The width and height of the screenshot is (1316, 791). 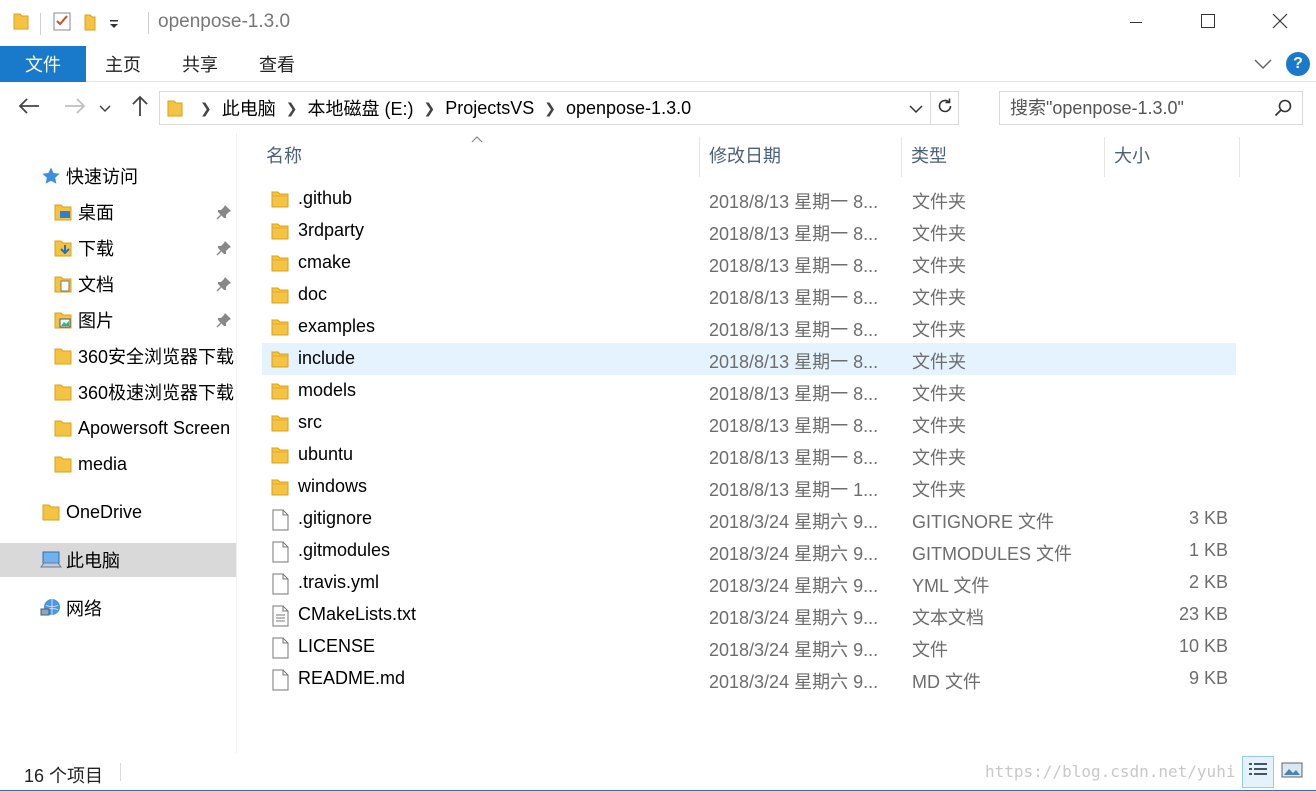 I want to click on file-row: LICENSE 2018/3/24 星期六 9... 文件 10 KB, so click(x=749, y=647).